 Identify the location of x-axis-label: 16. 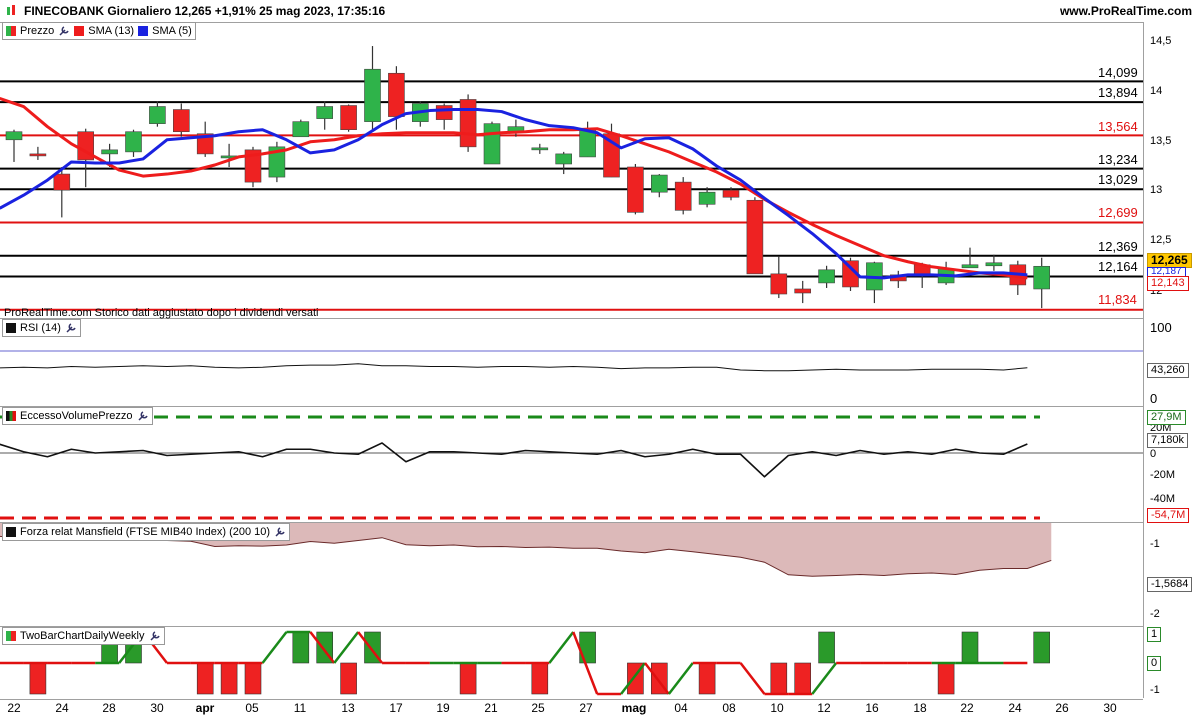
(872, 708).